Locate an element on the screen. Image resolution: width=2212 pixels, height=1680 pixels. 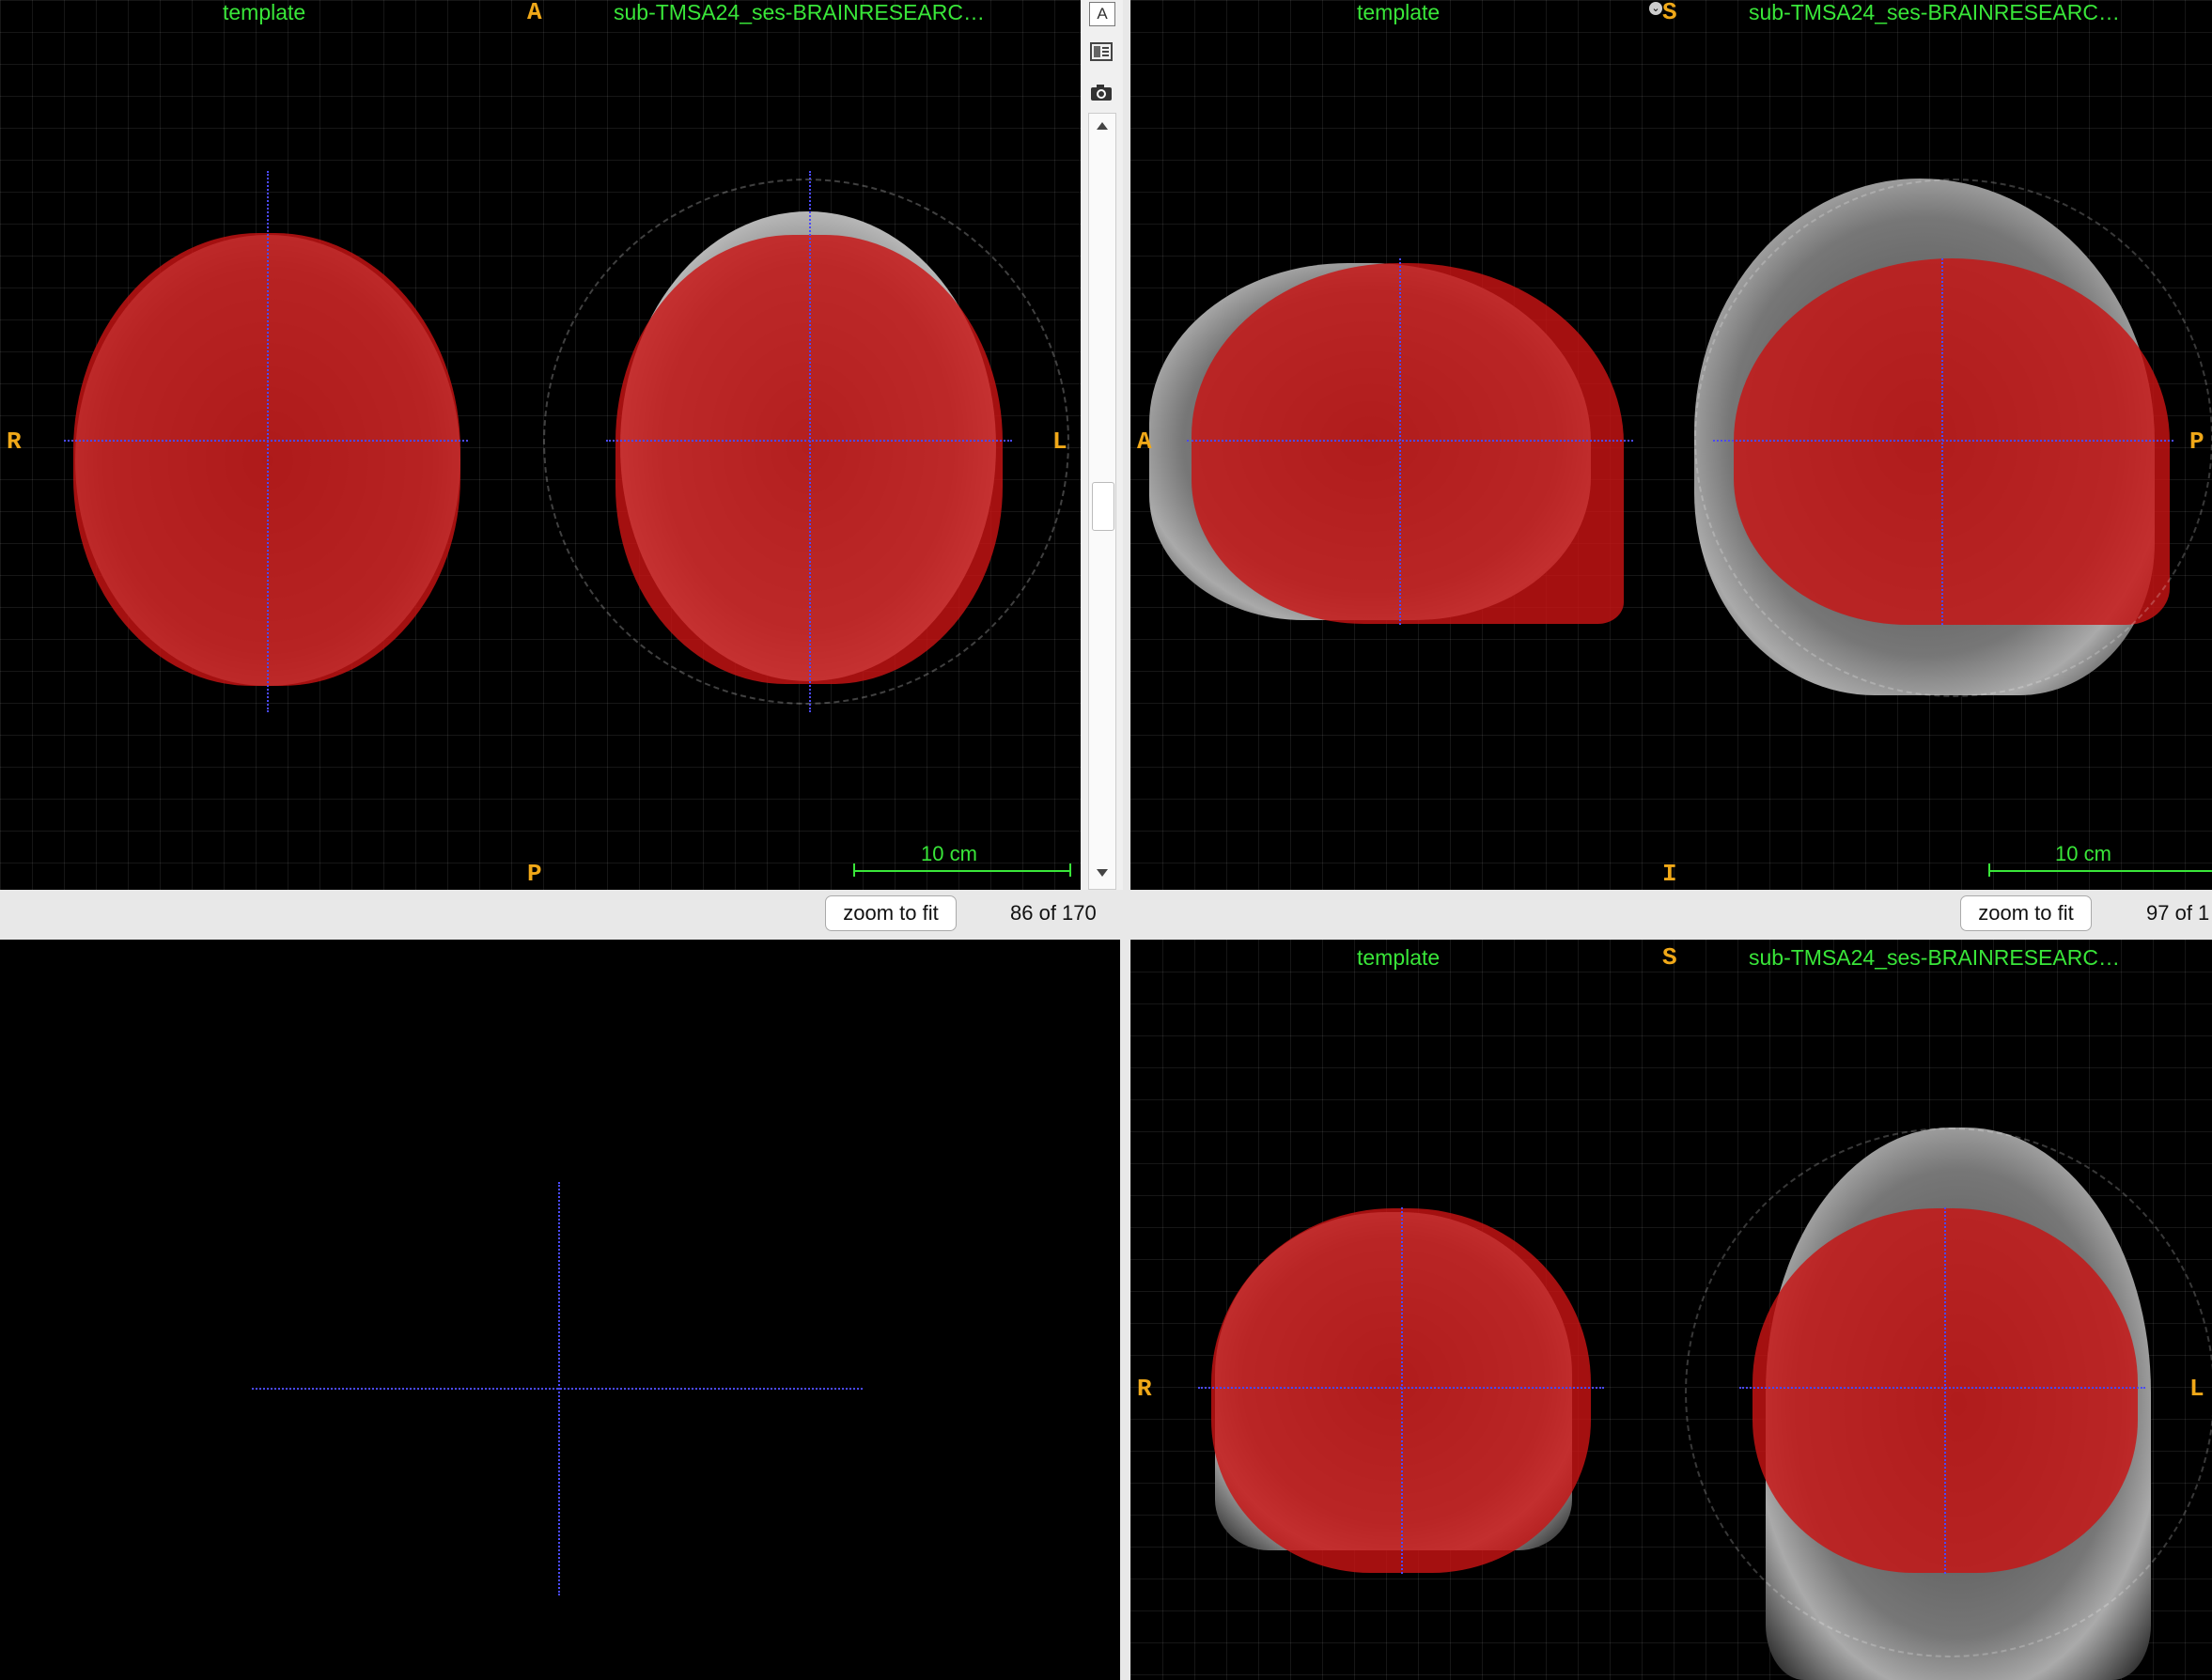
scroll-thumb is located at coordinates (1103, 506).